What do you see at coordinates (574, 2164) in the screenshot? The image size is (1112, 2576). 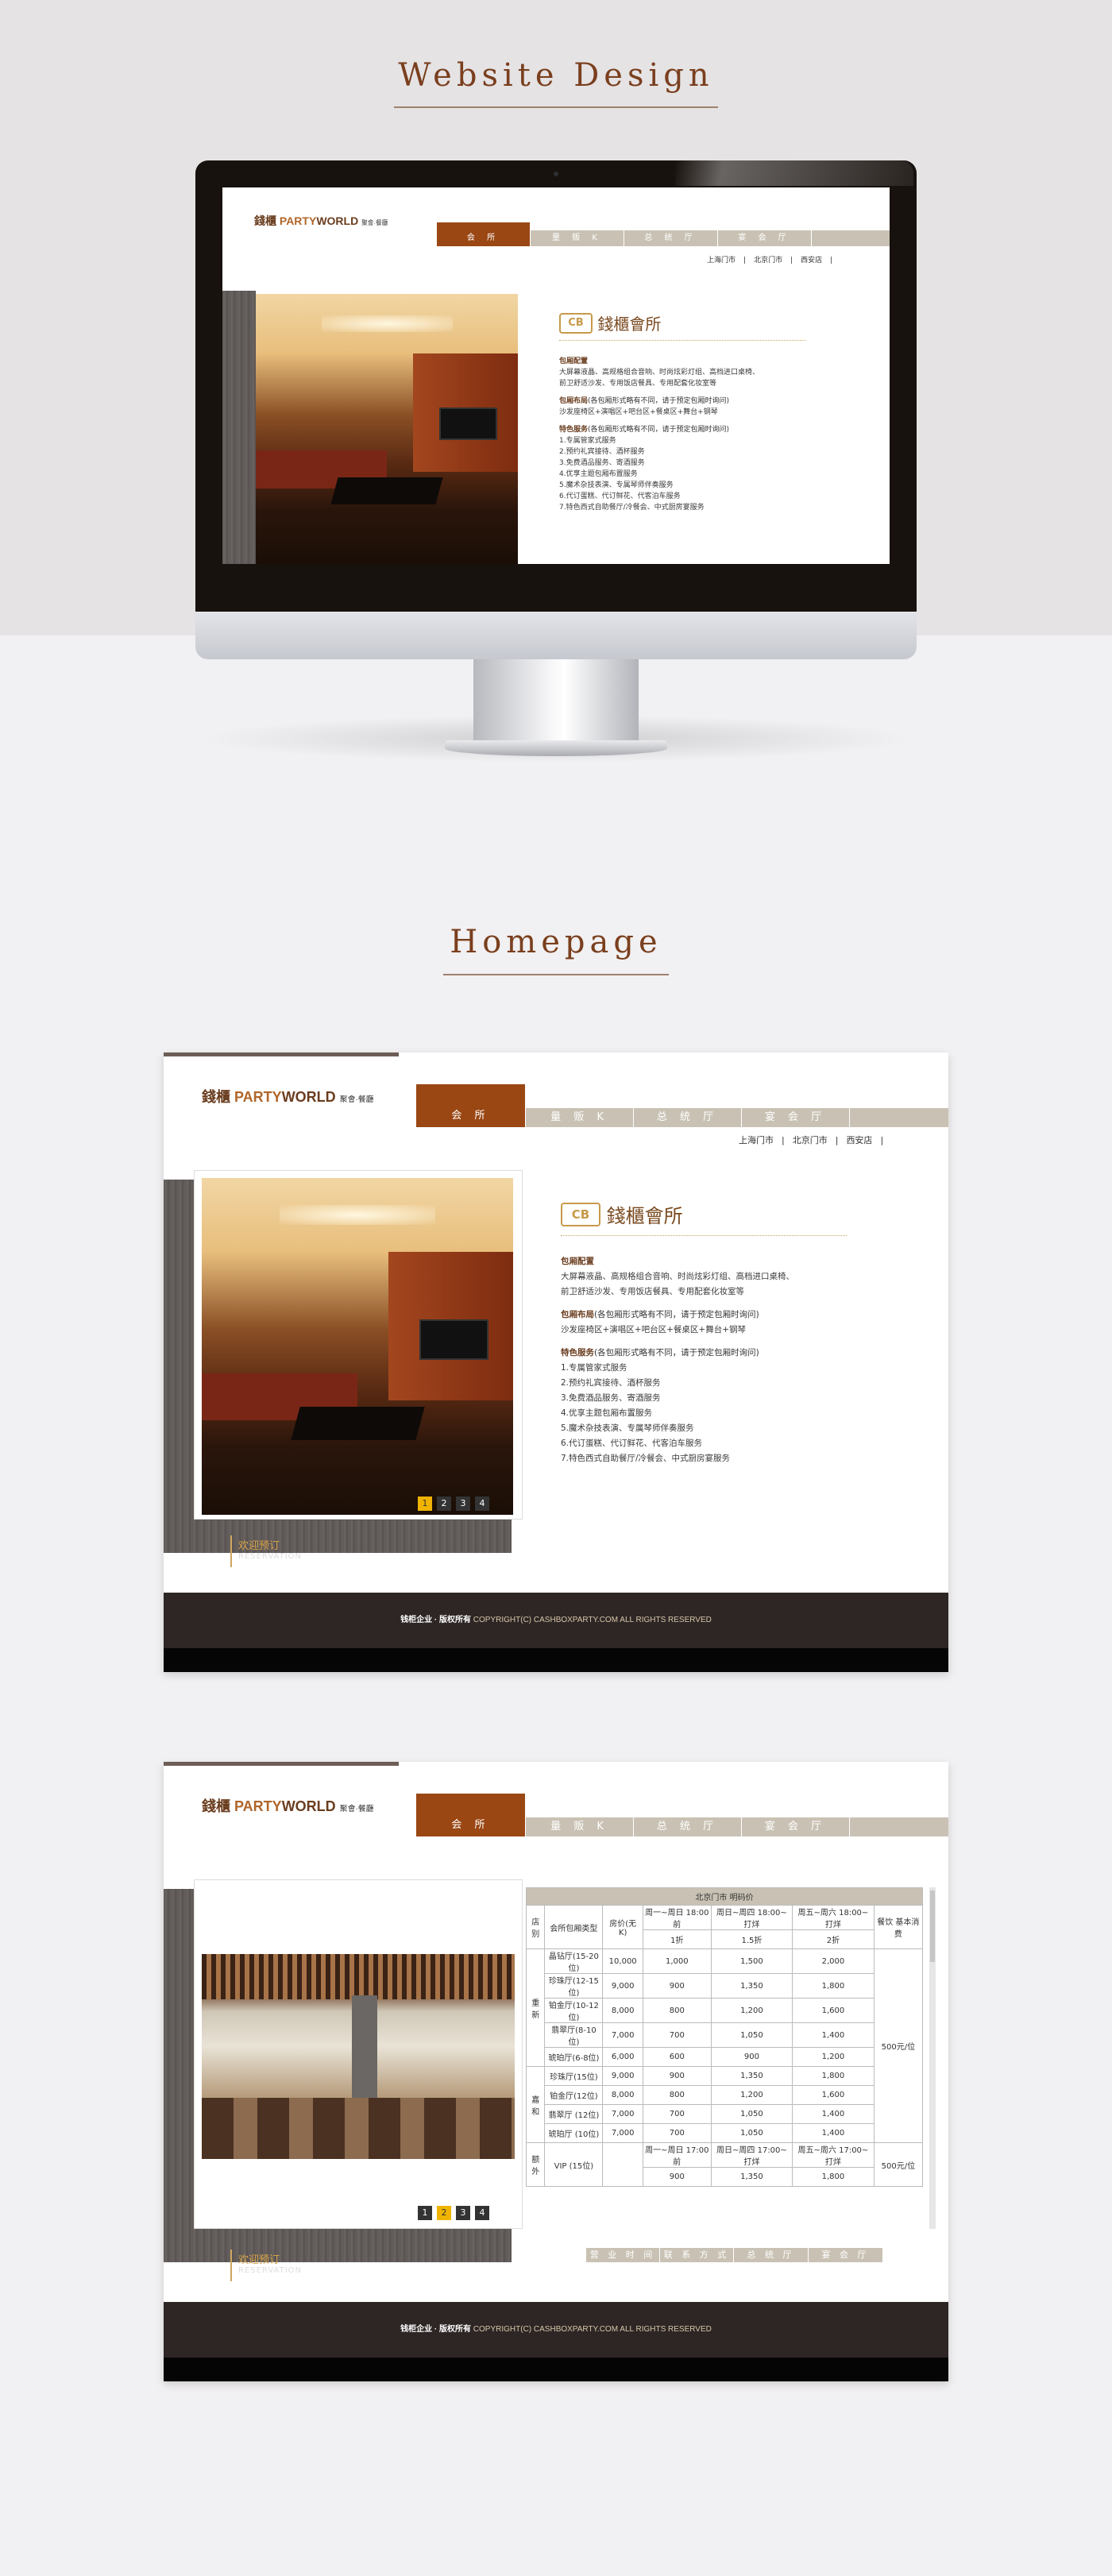 I see `cell: VIP (15位)` at bounding box center [574, 2164].